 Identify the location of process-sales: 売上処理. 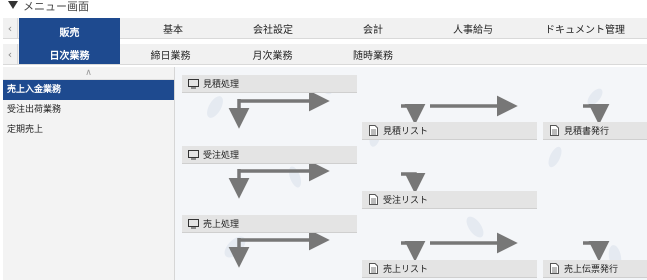
(269, 224).